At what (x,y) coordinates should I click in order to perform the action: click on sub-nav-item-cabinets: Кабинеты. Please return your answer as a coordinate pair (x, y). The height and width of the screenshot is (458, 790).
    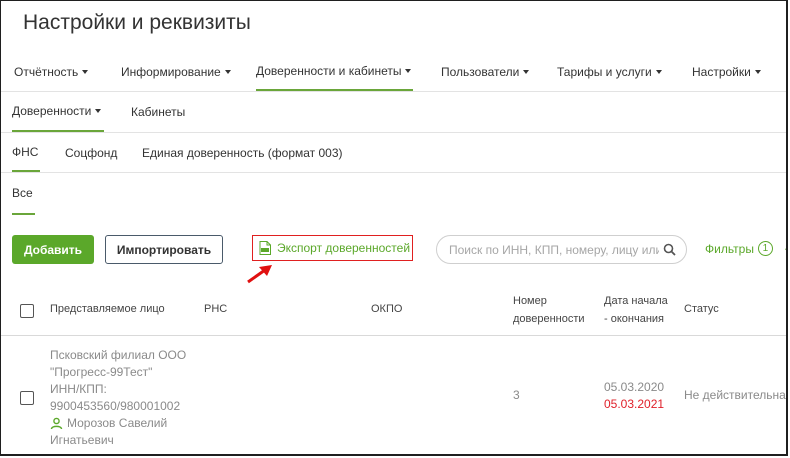
    Looking at the image, I should click on (158, 112).